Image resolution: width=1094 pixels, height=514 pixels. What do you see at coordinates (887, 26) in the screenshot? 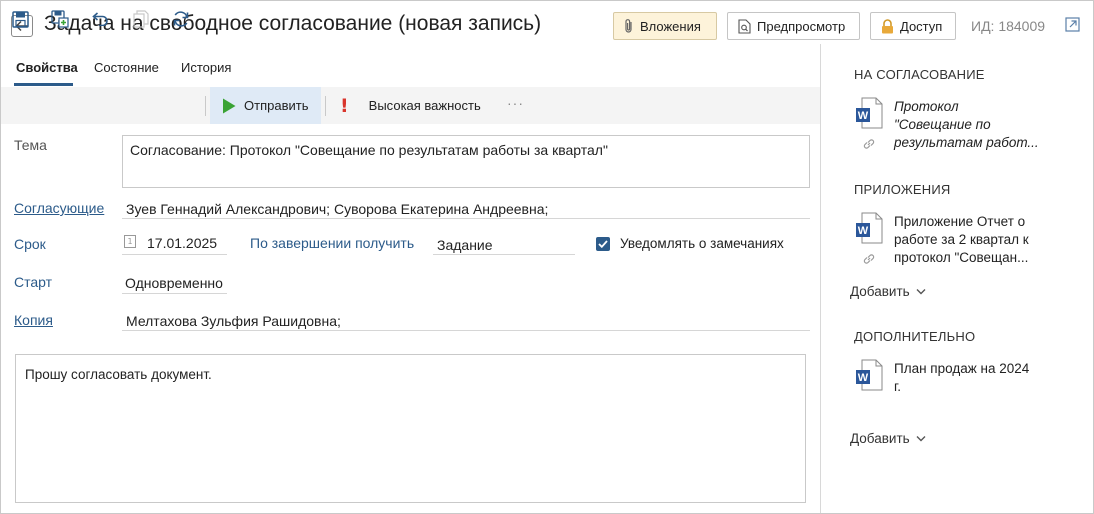
I see `lock-icon` at bounding box center [887, 26].